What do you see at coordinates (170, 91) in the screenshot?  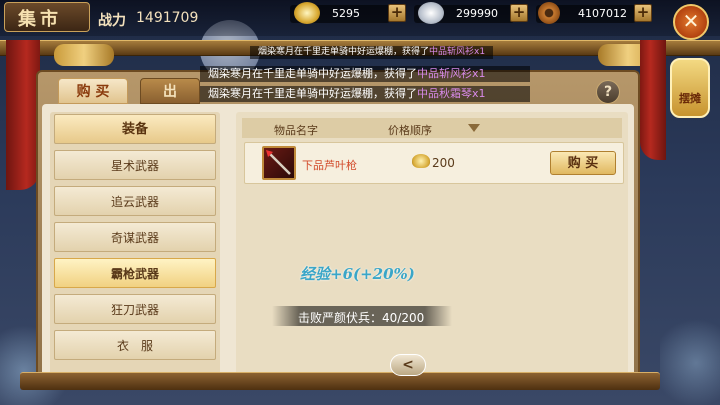 I see `tab-sell: 出` at bounding box center [170, 91].